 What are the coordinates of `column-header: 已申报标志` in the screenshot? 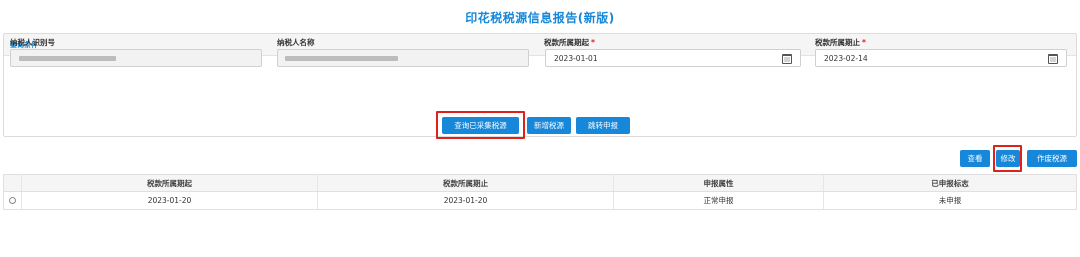 It's located at (950, 183).